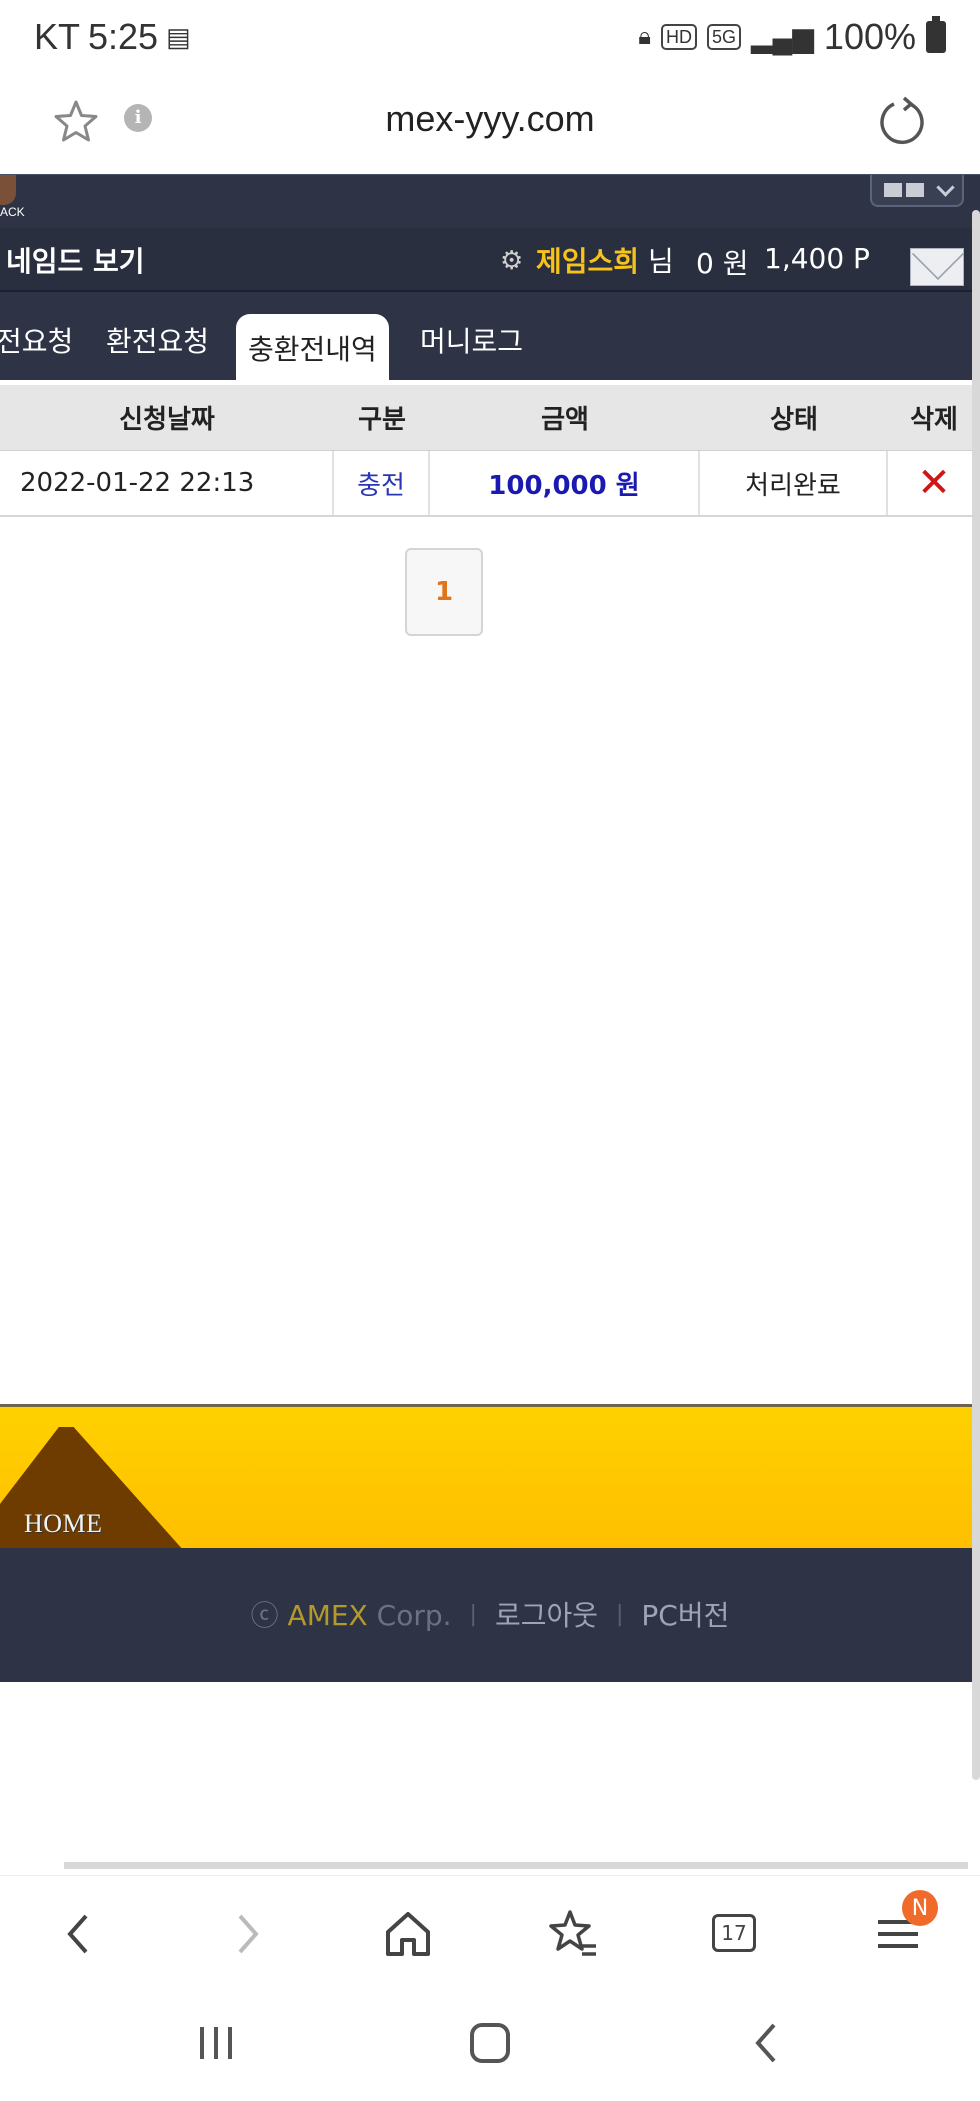 Image resolution: width=980 pixels, height=2101 pixels. I want to click on bookmarks-icon, so click(572, 1934).